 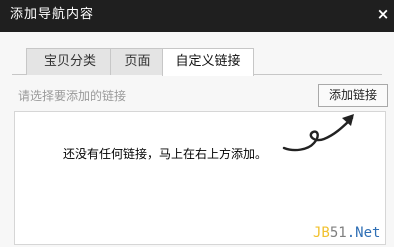 I want to click on watermark-51: 51, so click(x=338, y=233).